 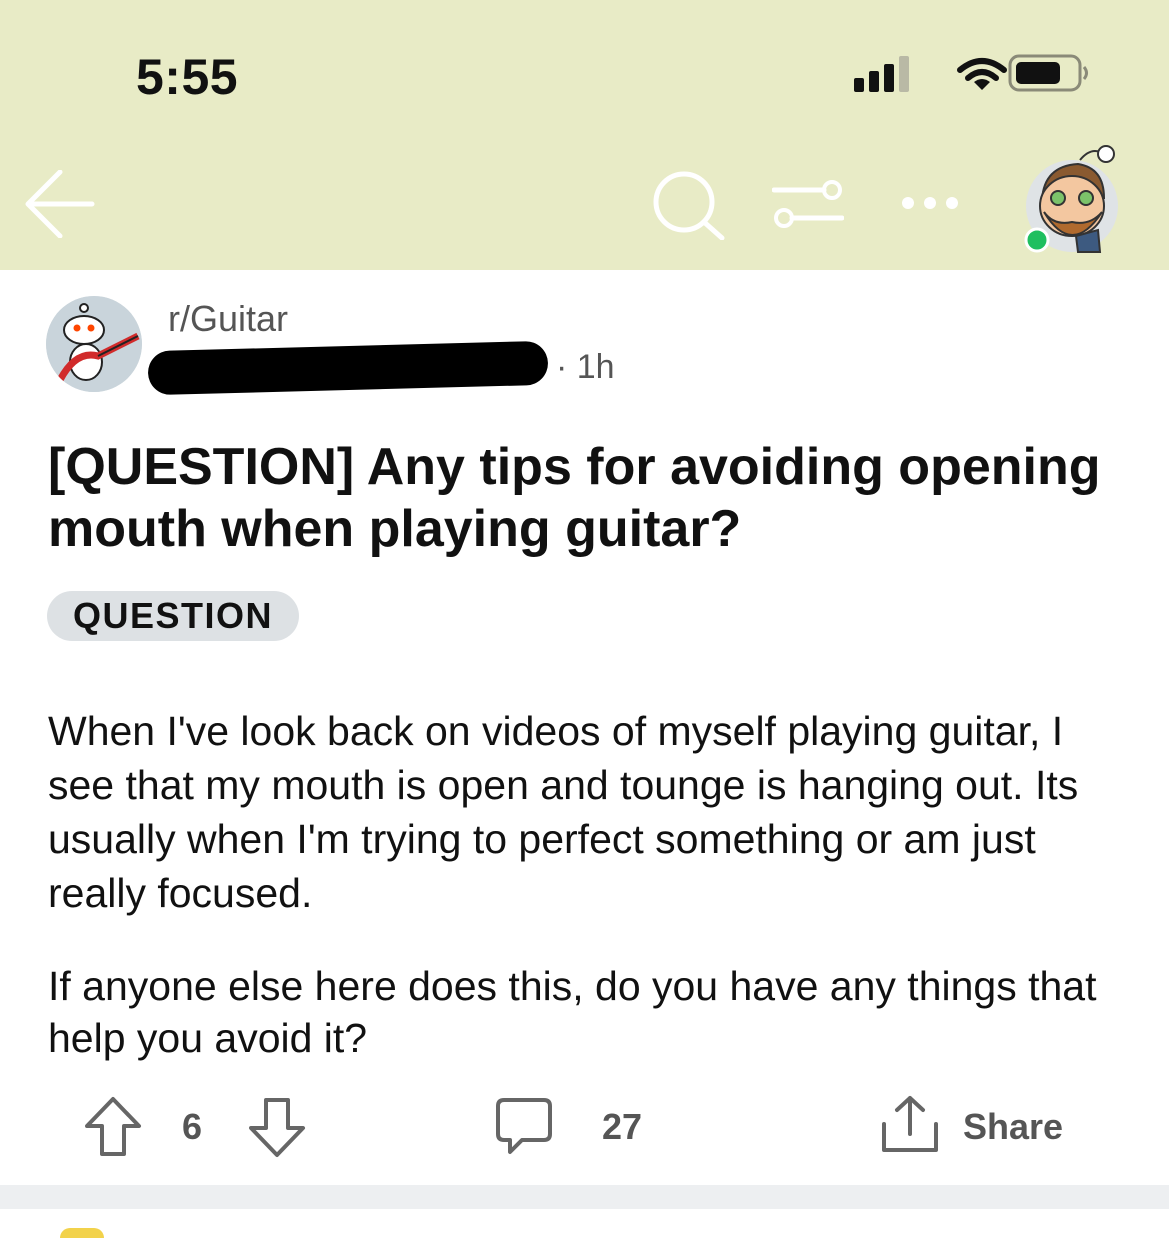 What do you see at coordinates (113, 1126) in the screenshot?
I see `arrow-up-icon` at bounding box center [113, 1126].